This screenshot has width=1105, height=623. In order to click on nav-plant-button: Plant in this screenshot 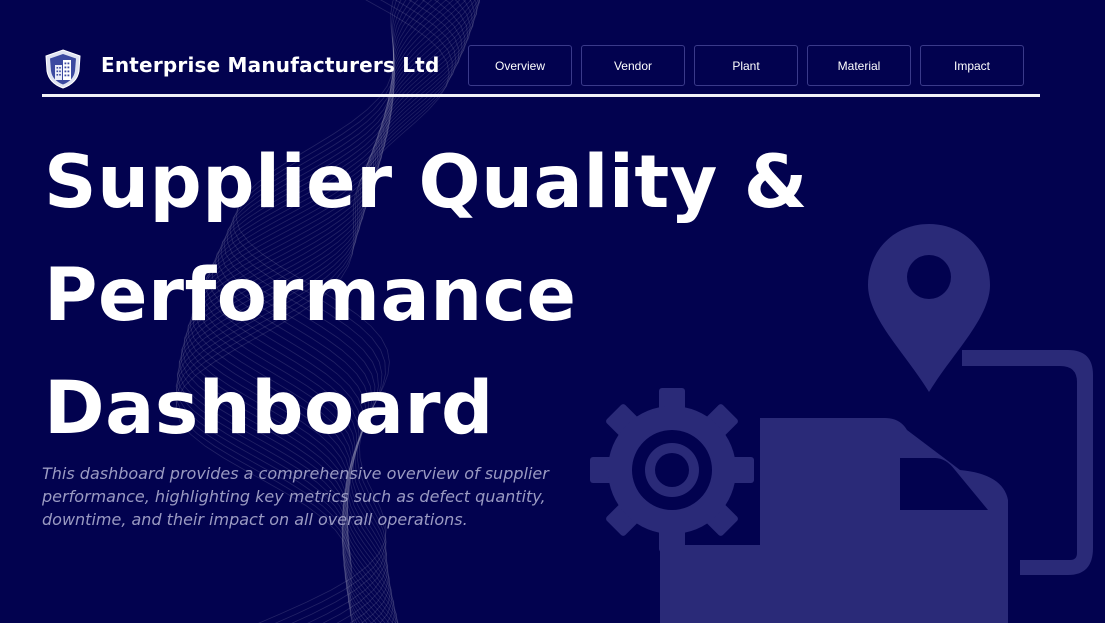, I will do `click(746, 65)`.